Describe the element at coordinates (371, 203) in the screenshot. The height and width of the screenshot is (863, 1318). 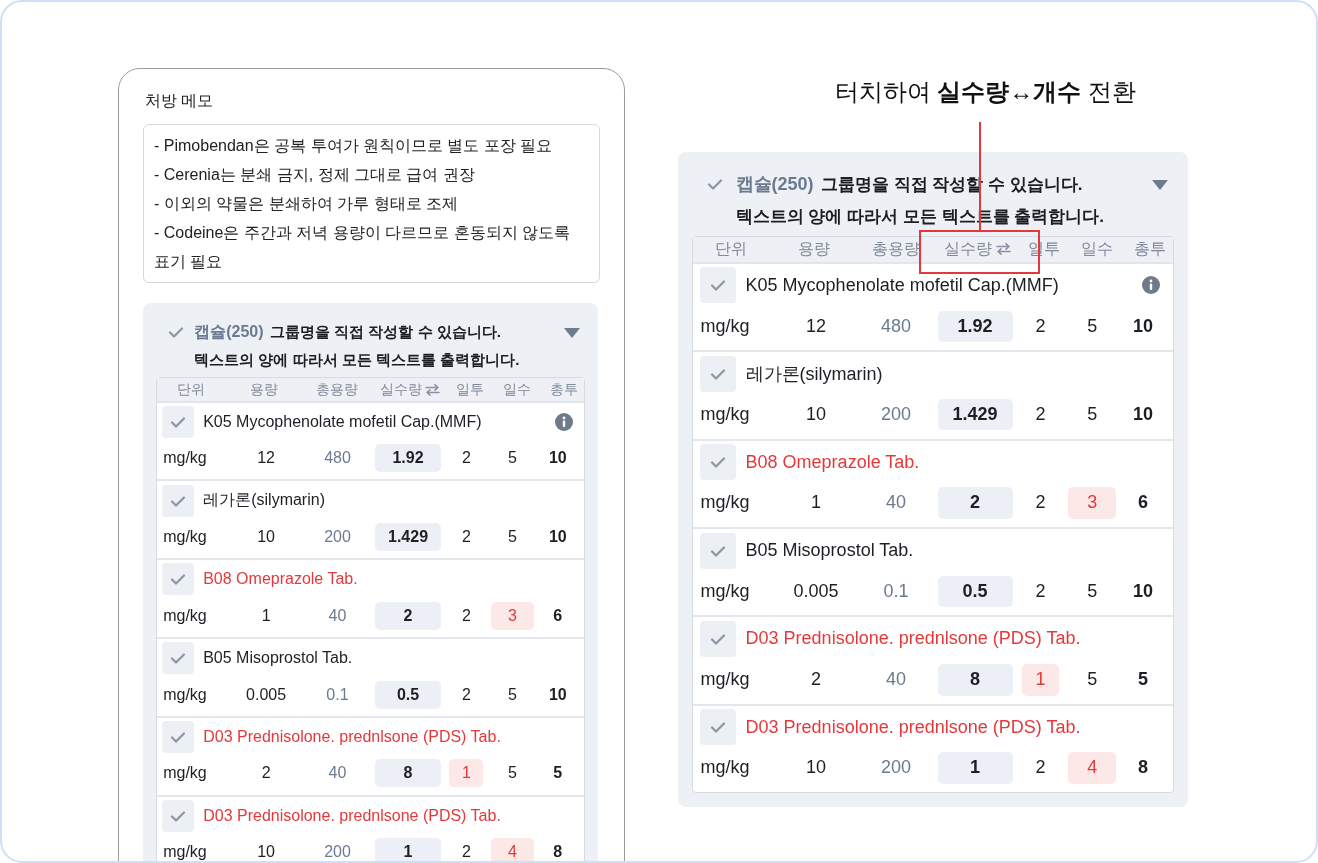
I see `memo-field: - Pimobendan은 공복 투여가 원칙이므로 별도 포장 필요 - Cerenia는 분쇄 금지, 정제 그대로 급여 권장 - 이외의 약물은 분쇄하여 가루 형태로 조제 - Codeine은 주간과 저녁 용량이 다르므로 혼동되지 않도록 표기 필요` at that location.